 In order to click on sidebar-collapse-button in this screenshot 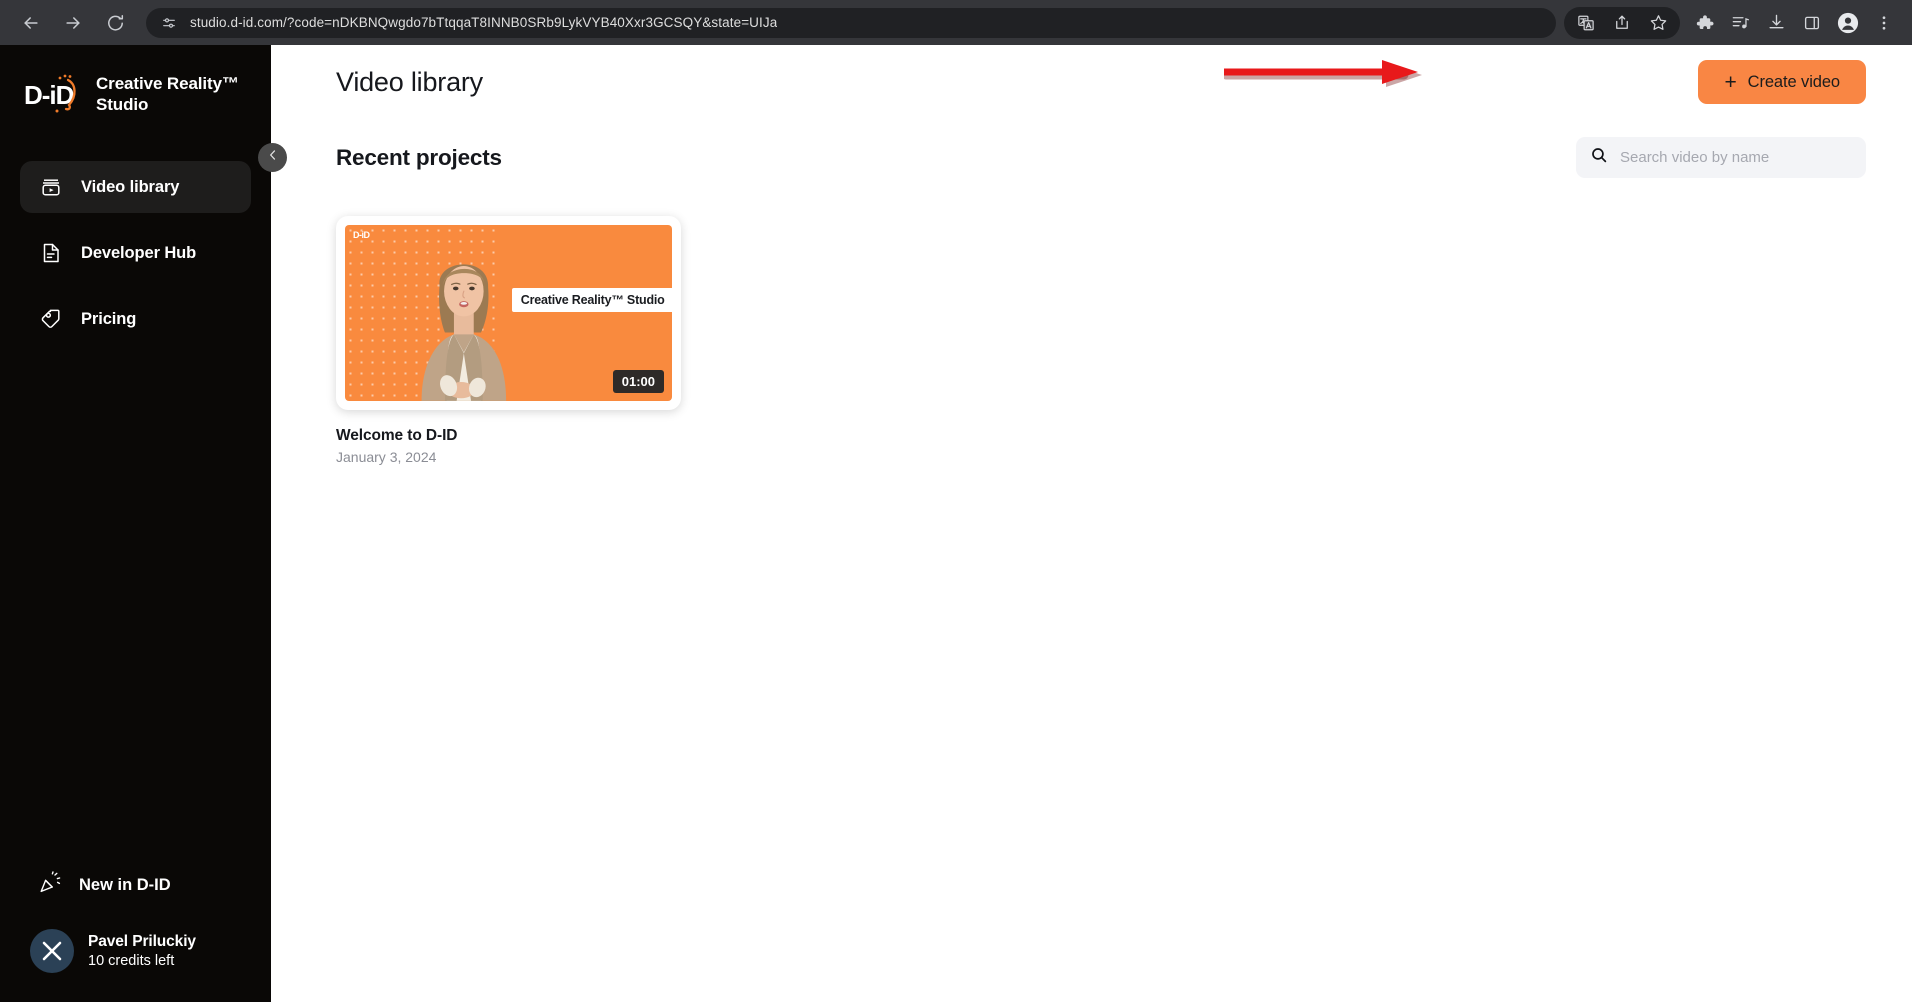, I will do `click(272, 157)`.